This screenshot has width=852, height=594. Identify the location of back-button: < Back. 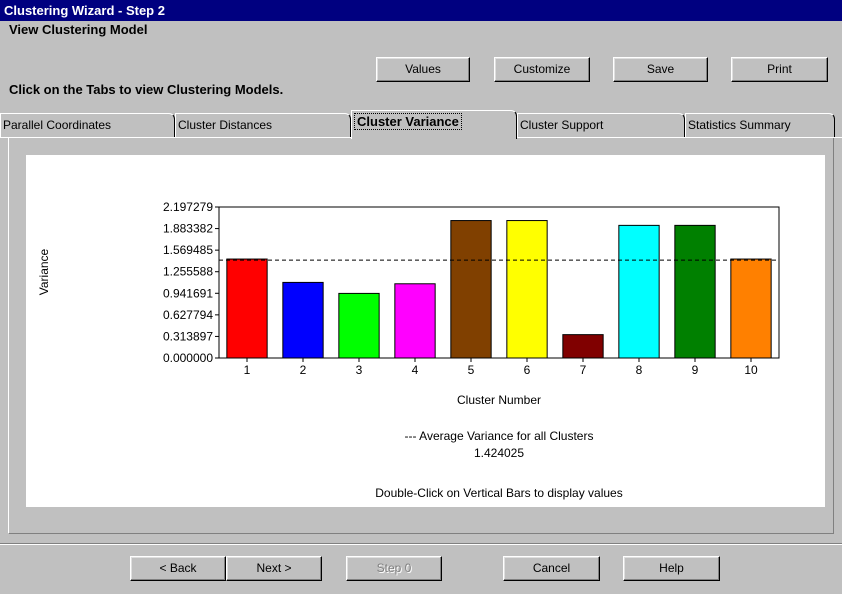
(178, 568).